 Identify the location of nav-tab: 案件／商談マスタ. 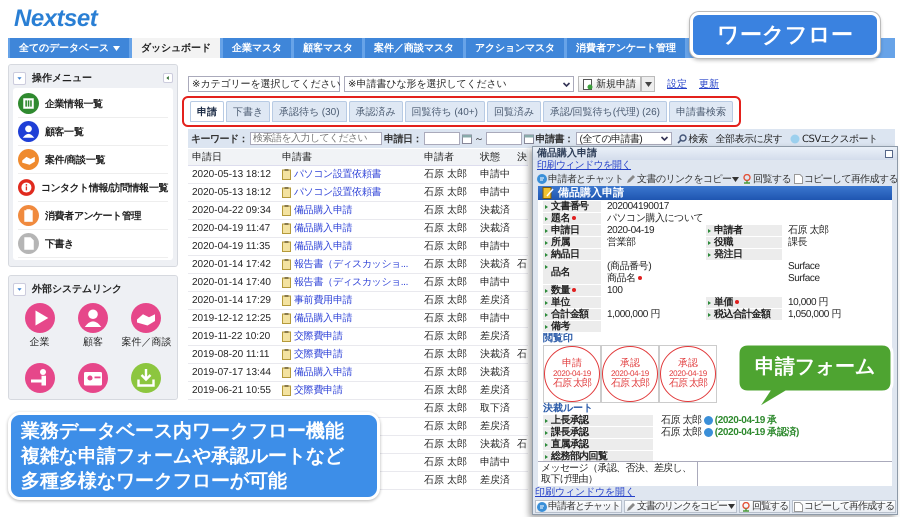
(414, 48).